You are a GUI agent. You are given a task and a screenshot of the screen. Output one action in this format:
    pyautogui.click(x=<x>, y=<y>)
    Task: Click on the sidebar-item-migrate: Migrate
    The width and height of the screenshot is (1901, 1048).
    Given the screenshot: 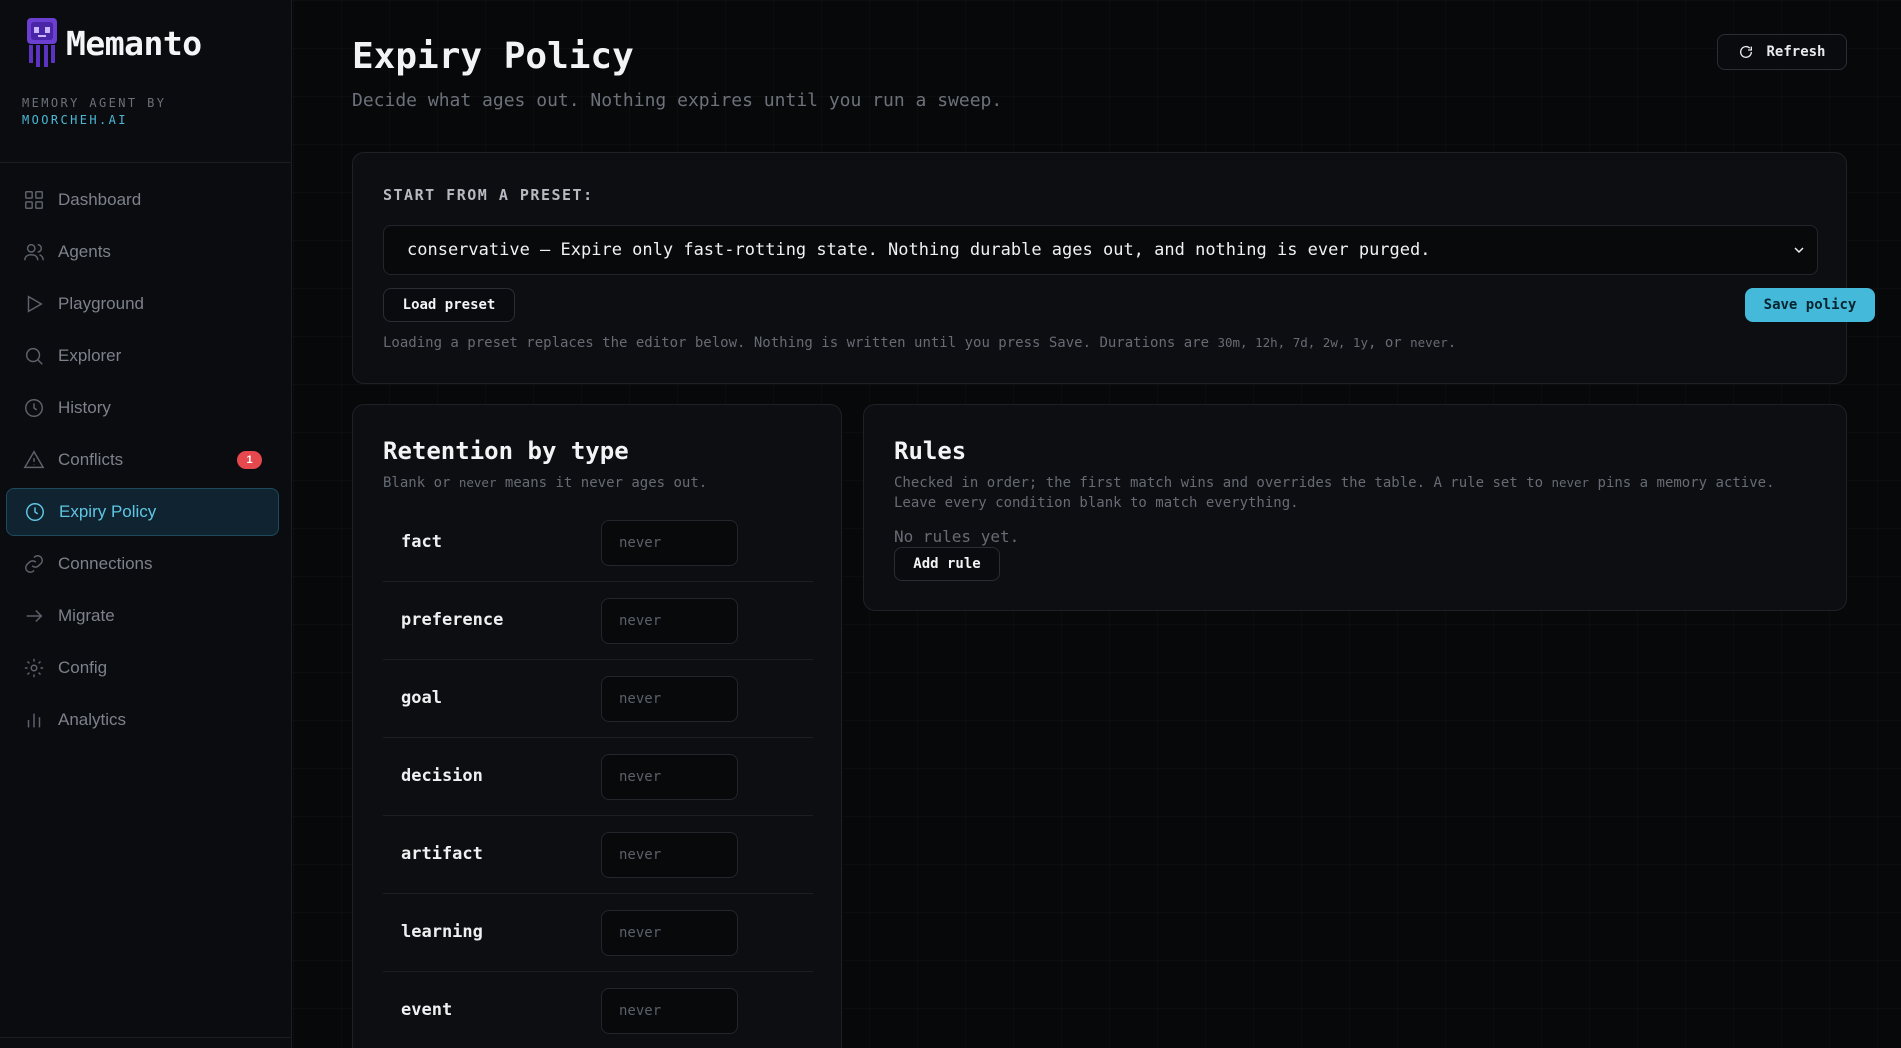 What is the action you would take?
    pyautogui.click(x=142, y=616)
    